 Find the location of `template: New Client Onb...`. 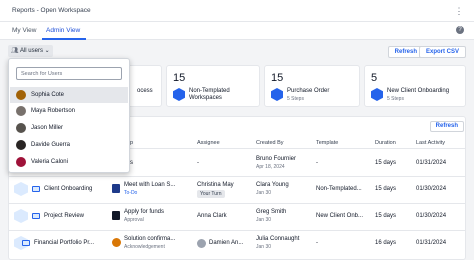

template: New Client Onb... is located at coordinates (340, 216).